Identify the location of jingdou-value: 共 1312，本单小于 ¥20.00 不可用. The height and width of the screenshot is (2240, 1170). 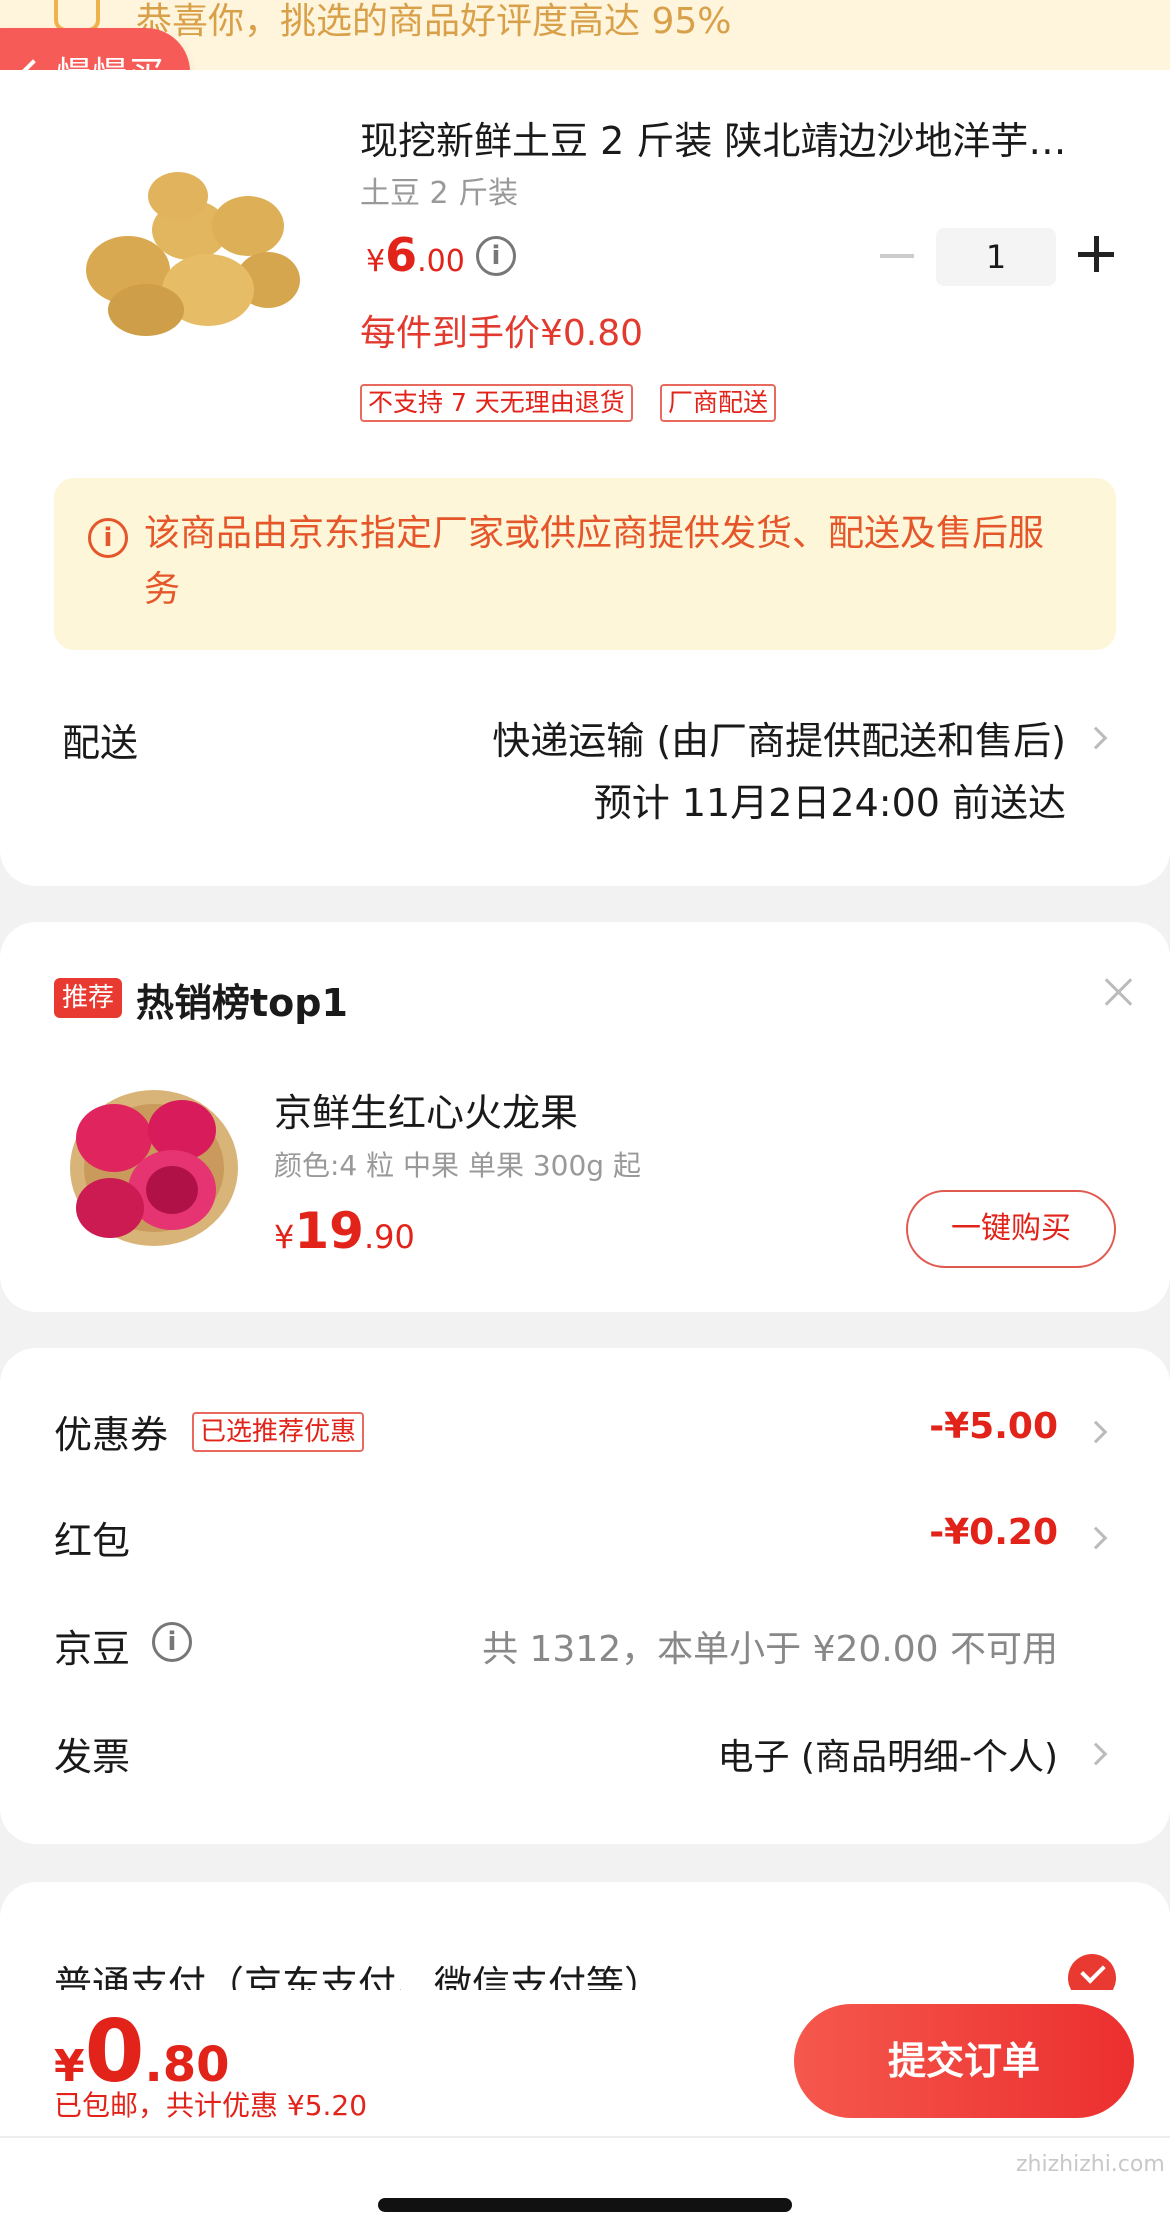
(770, 1649).